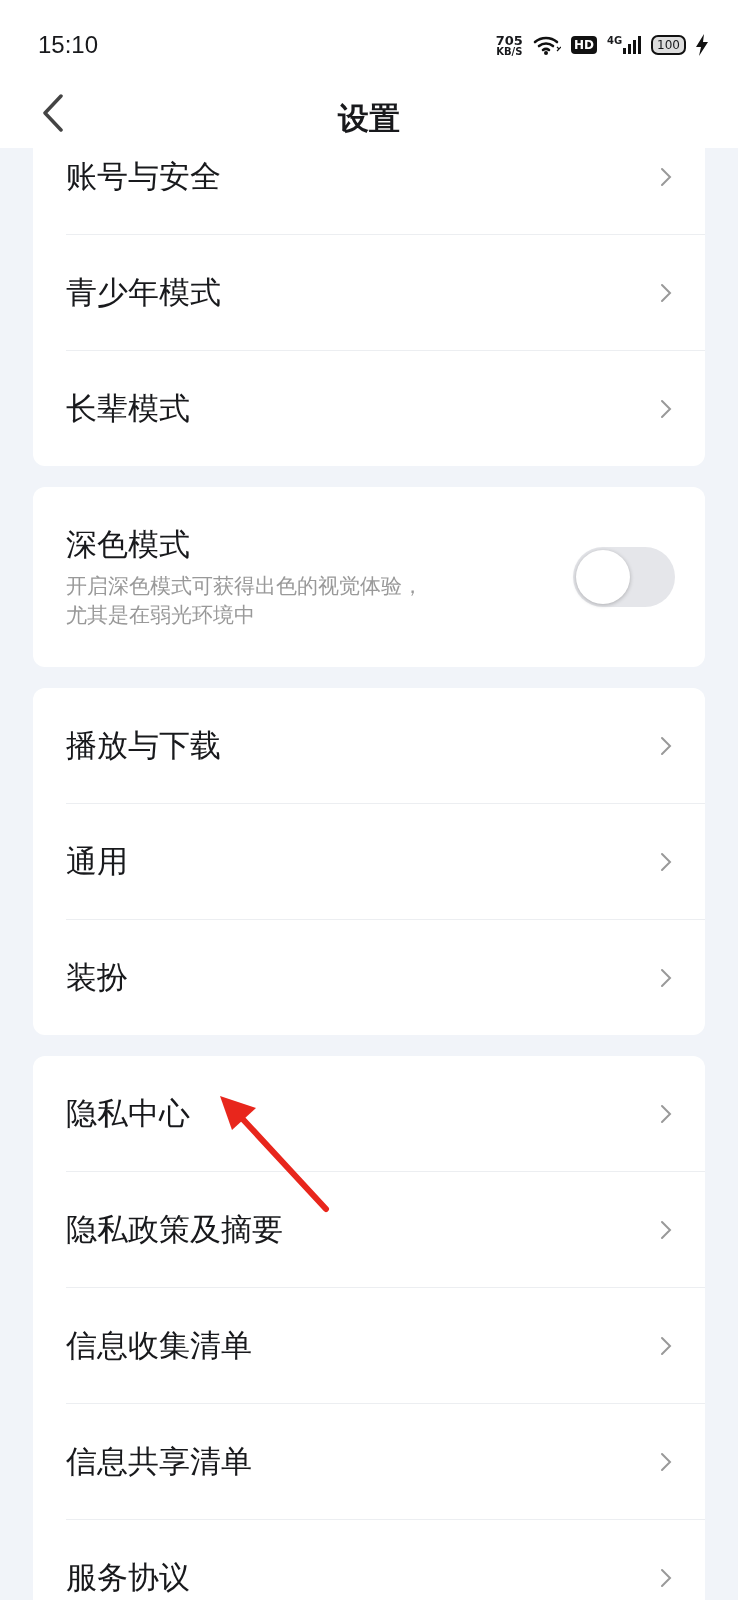 The height and width of the screenshot is (1600, 738). What do you see at coordinates (68, 45) in the screenshot?
I see `status-time: 15:10` at bounding box center [68, 45].